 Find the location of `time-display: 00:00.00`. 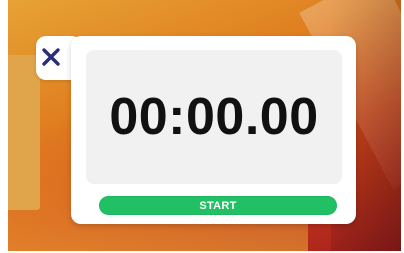

time-display: 00:00.00 is located at coordinates (214, 117).